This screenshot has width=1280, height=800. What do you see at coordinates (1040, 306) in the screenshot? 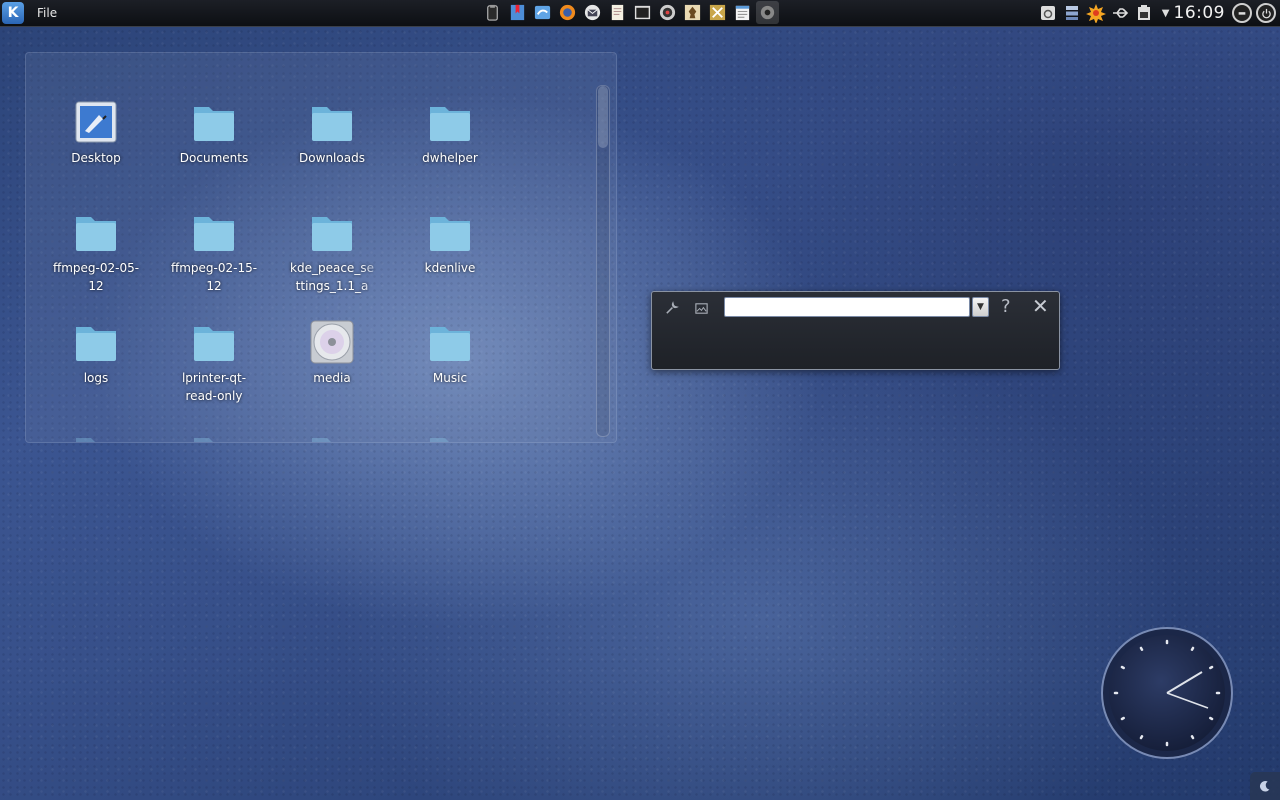
I see `close-button: ✕` at bounding box center [1040, 306].